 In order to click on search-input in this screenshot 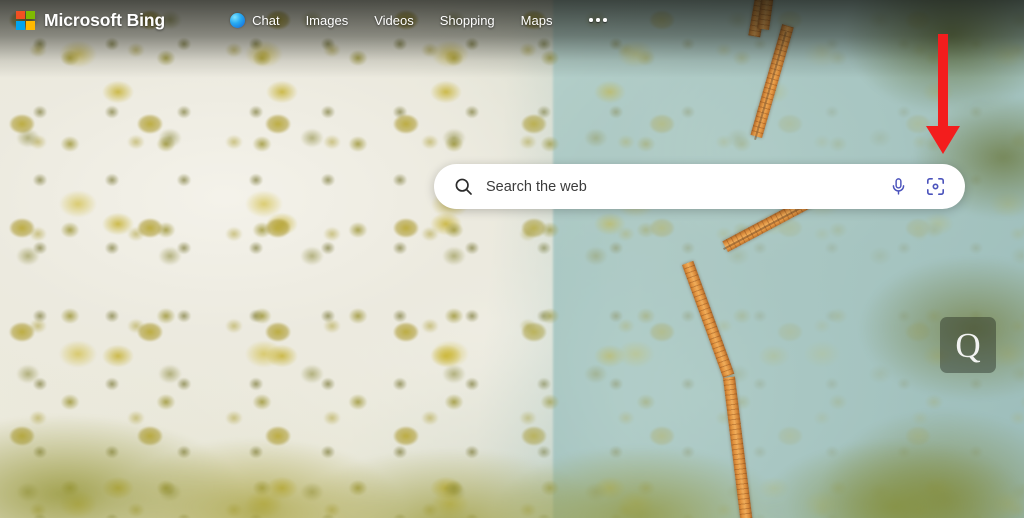, I will do `click(684, 186)`.